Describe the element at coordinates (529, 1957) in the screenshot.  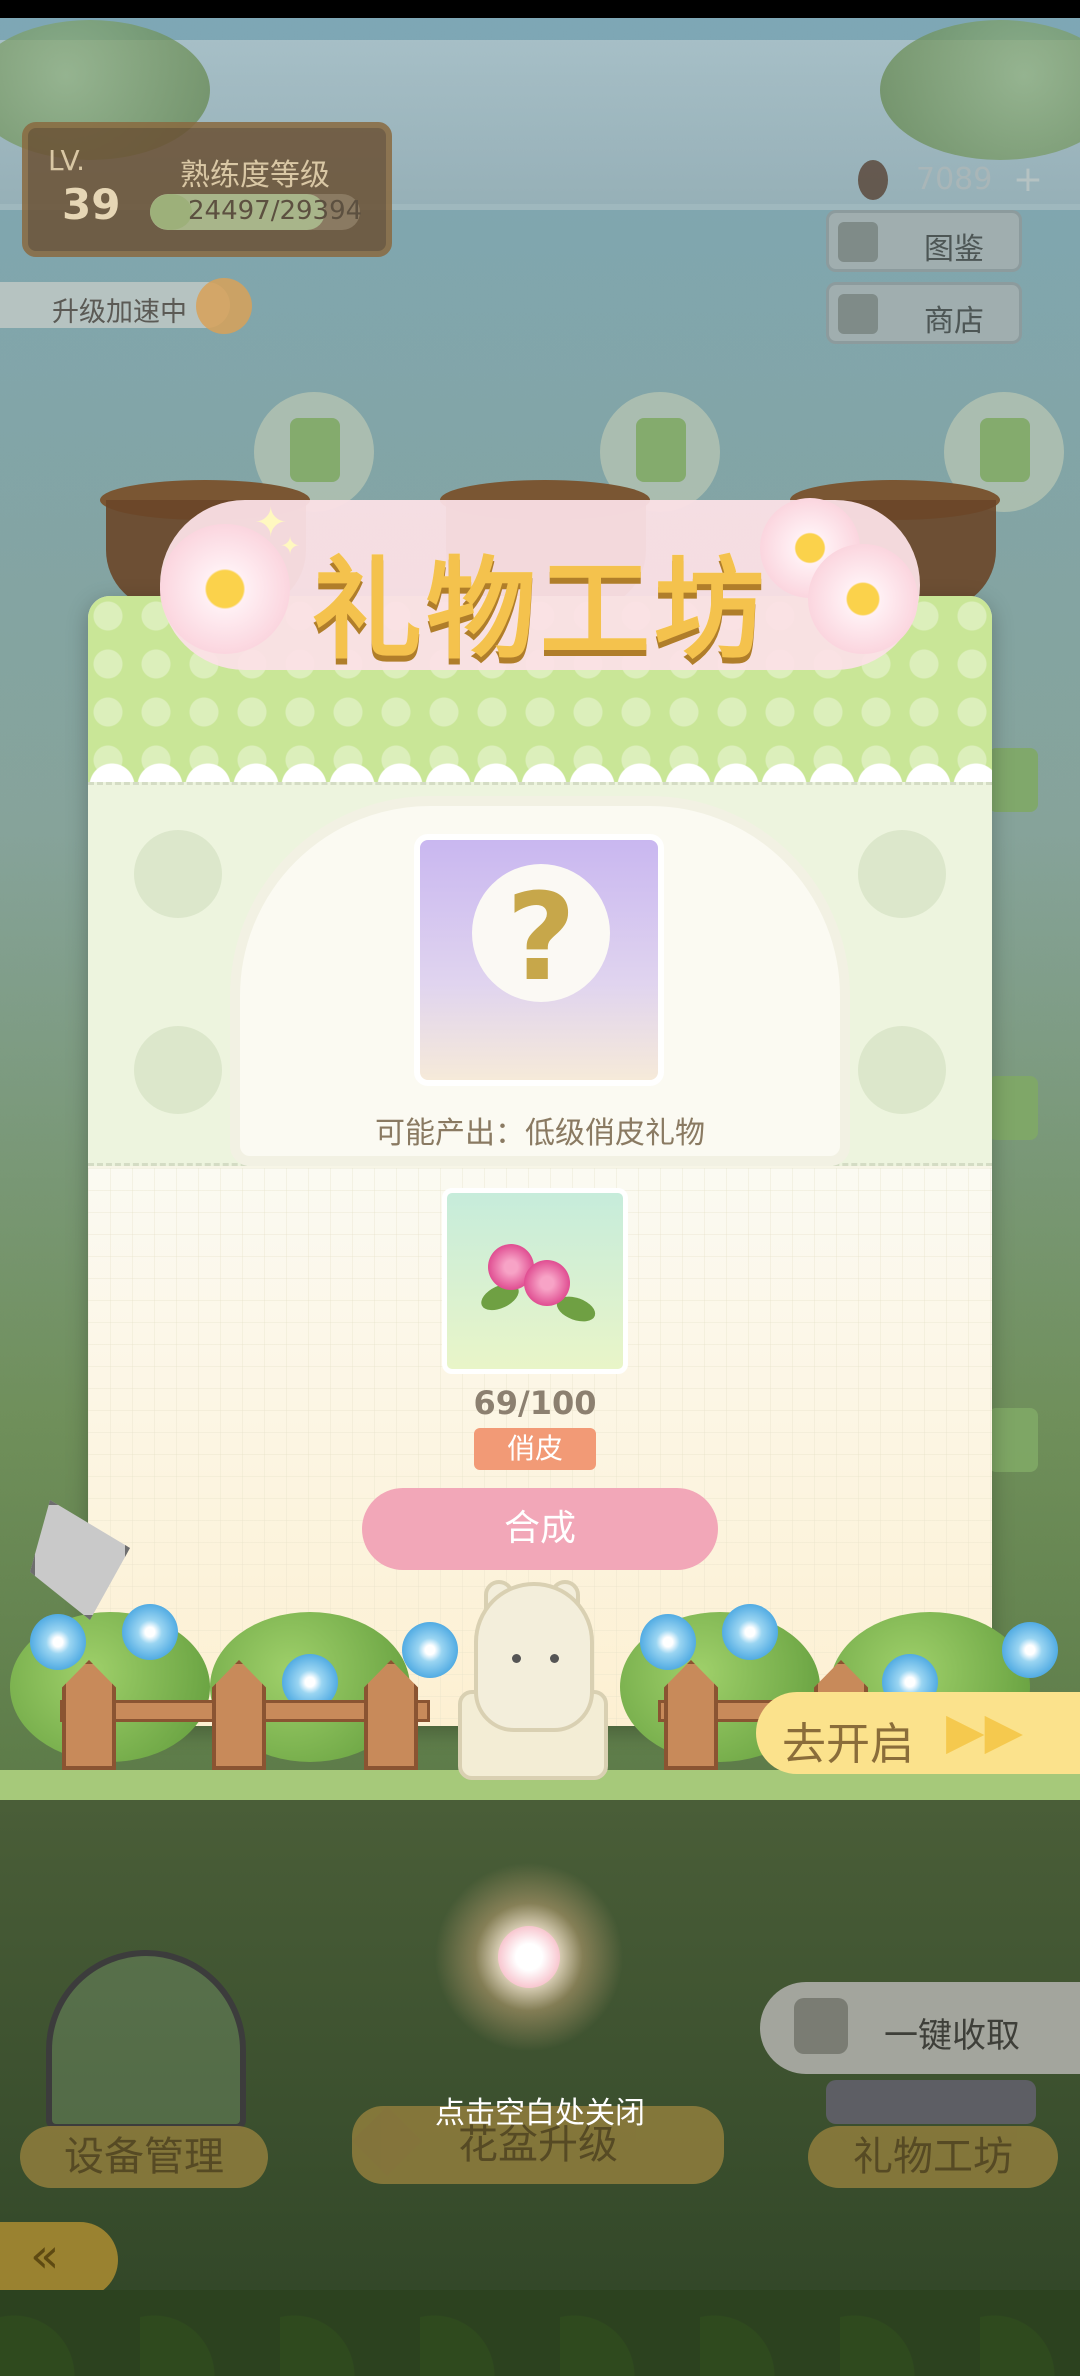
I see `glowing-flower-core` at that location.